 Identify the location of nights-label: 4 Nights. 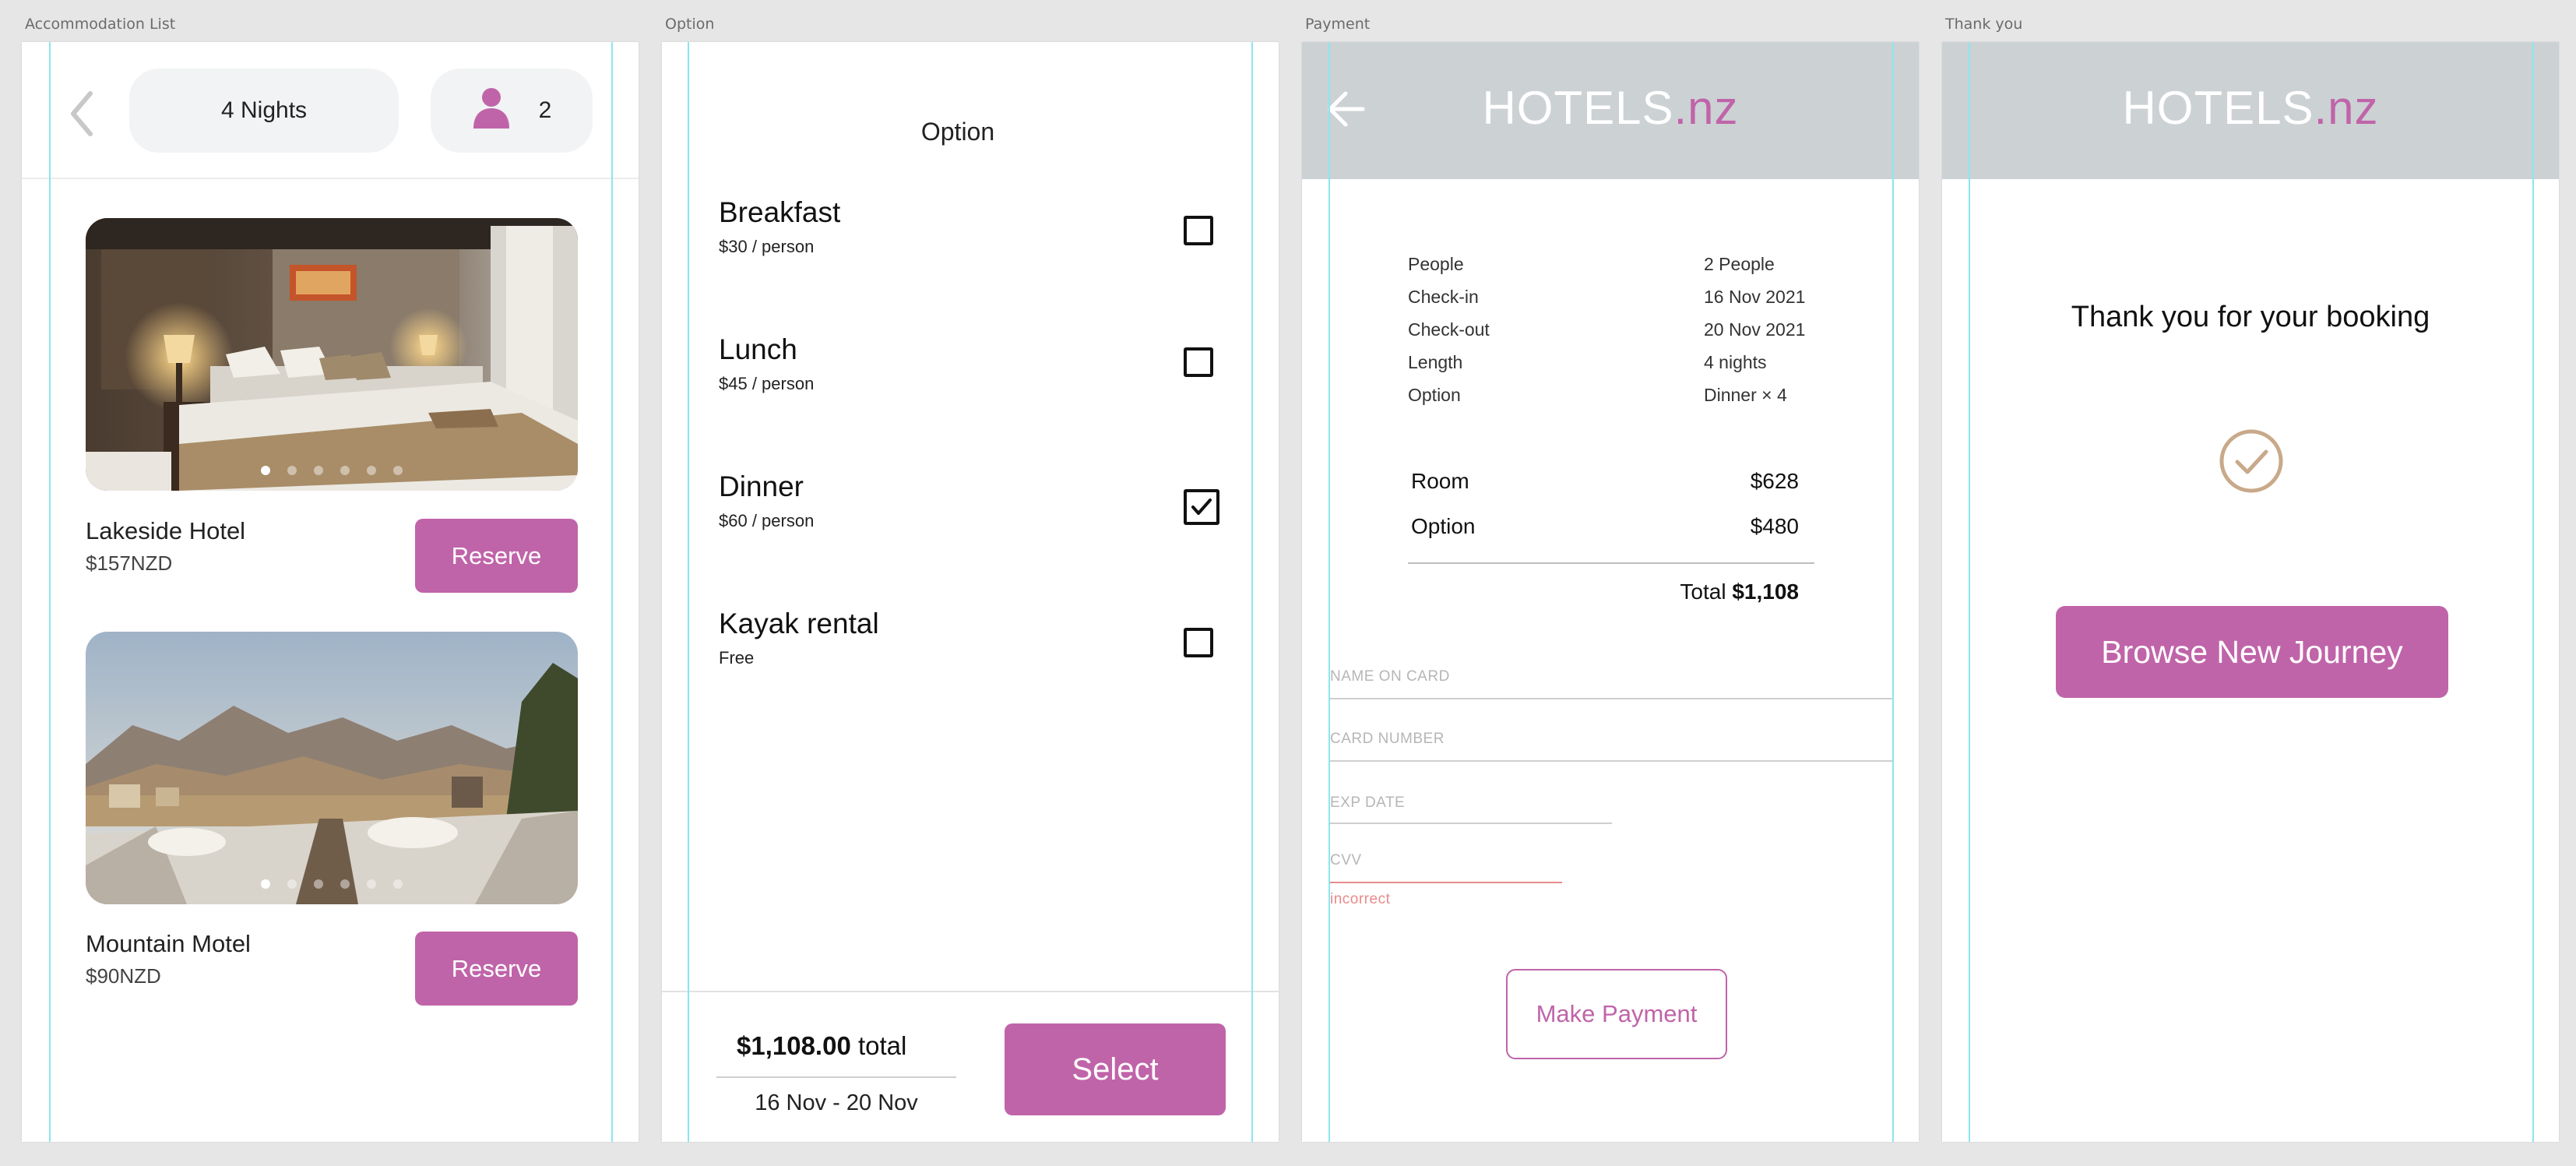
(264, 110).